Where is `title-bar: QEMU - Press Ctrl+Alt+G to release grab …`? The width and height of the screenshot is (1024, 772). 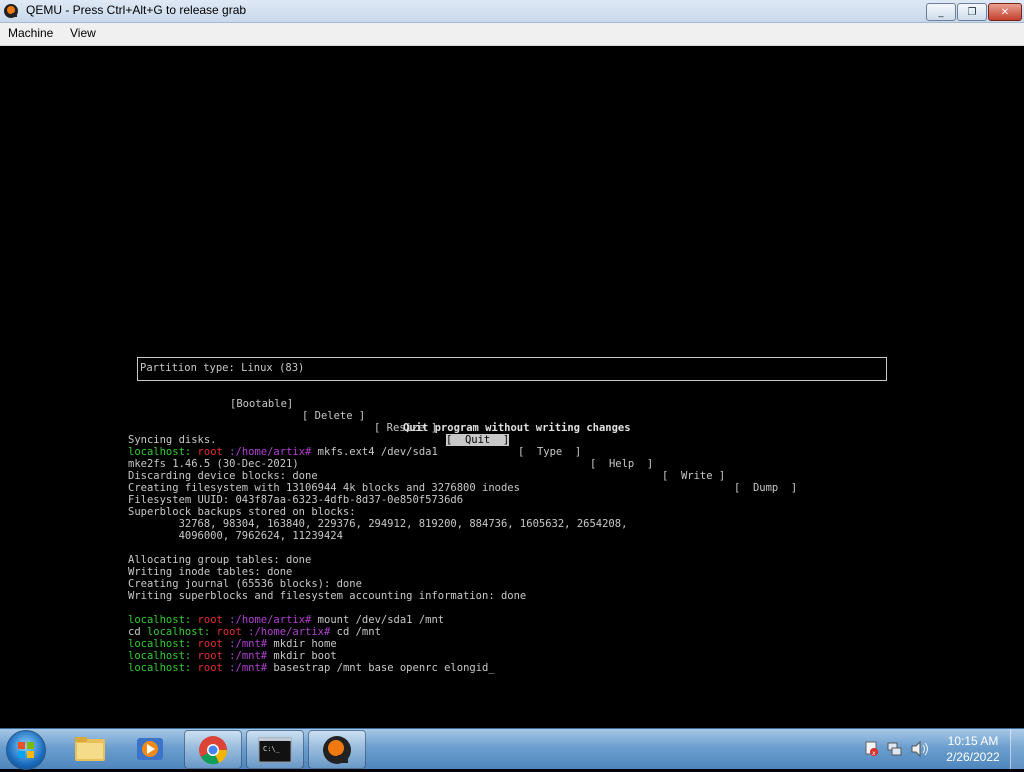 title-bar: QEMU - Press Ctrl+Alt+G to release grab … is located at coordinates (512, 11).